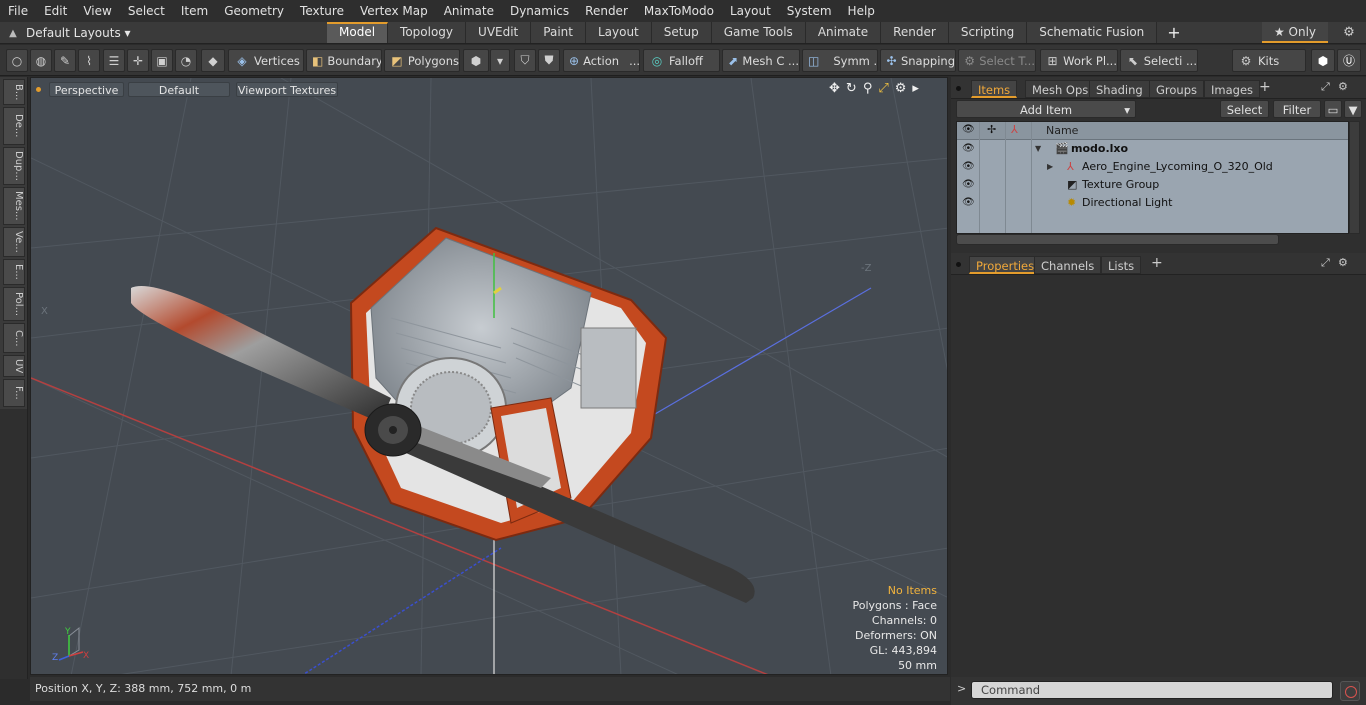  Describe the element at coordinates (1121, 265) in the screenshot. I see `tab-lists: Lists` at that location.